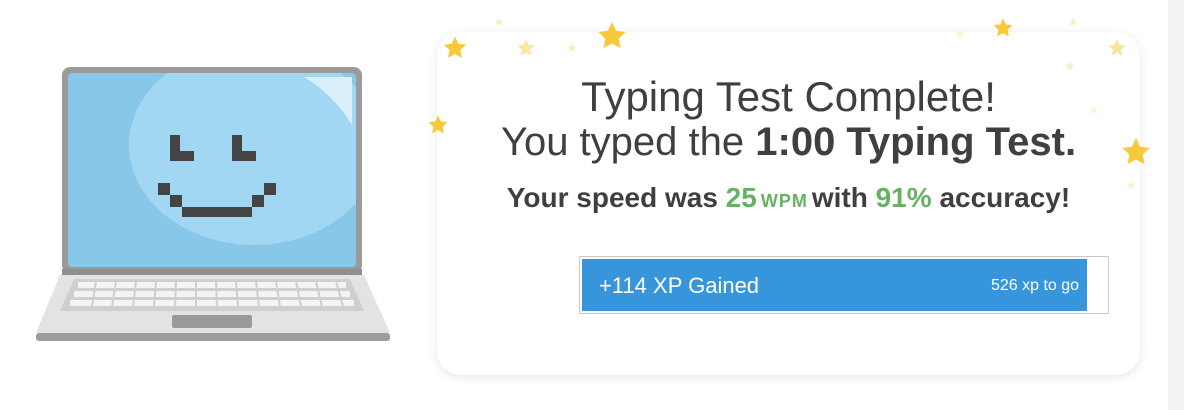  Describe the element at coordinates (788, 96) in the screenshot. I see `result-title: Typing Test Complete!` at that location.